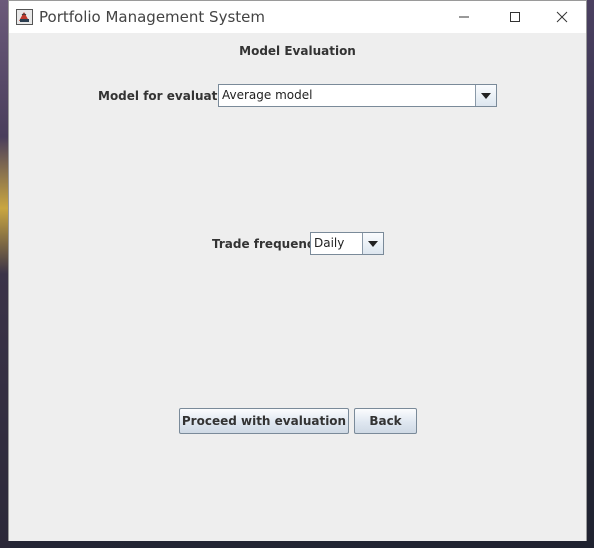 This screenshot has height=548, width=594. What do you see at coordinates (267, 95) in the screenshot?
I see `model-select-value: Average model` at bounding box center [267, 95].